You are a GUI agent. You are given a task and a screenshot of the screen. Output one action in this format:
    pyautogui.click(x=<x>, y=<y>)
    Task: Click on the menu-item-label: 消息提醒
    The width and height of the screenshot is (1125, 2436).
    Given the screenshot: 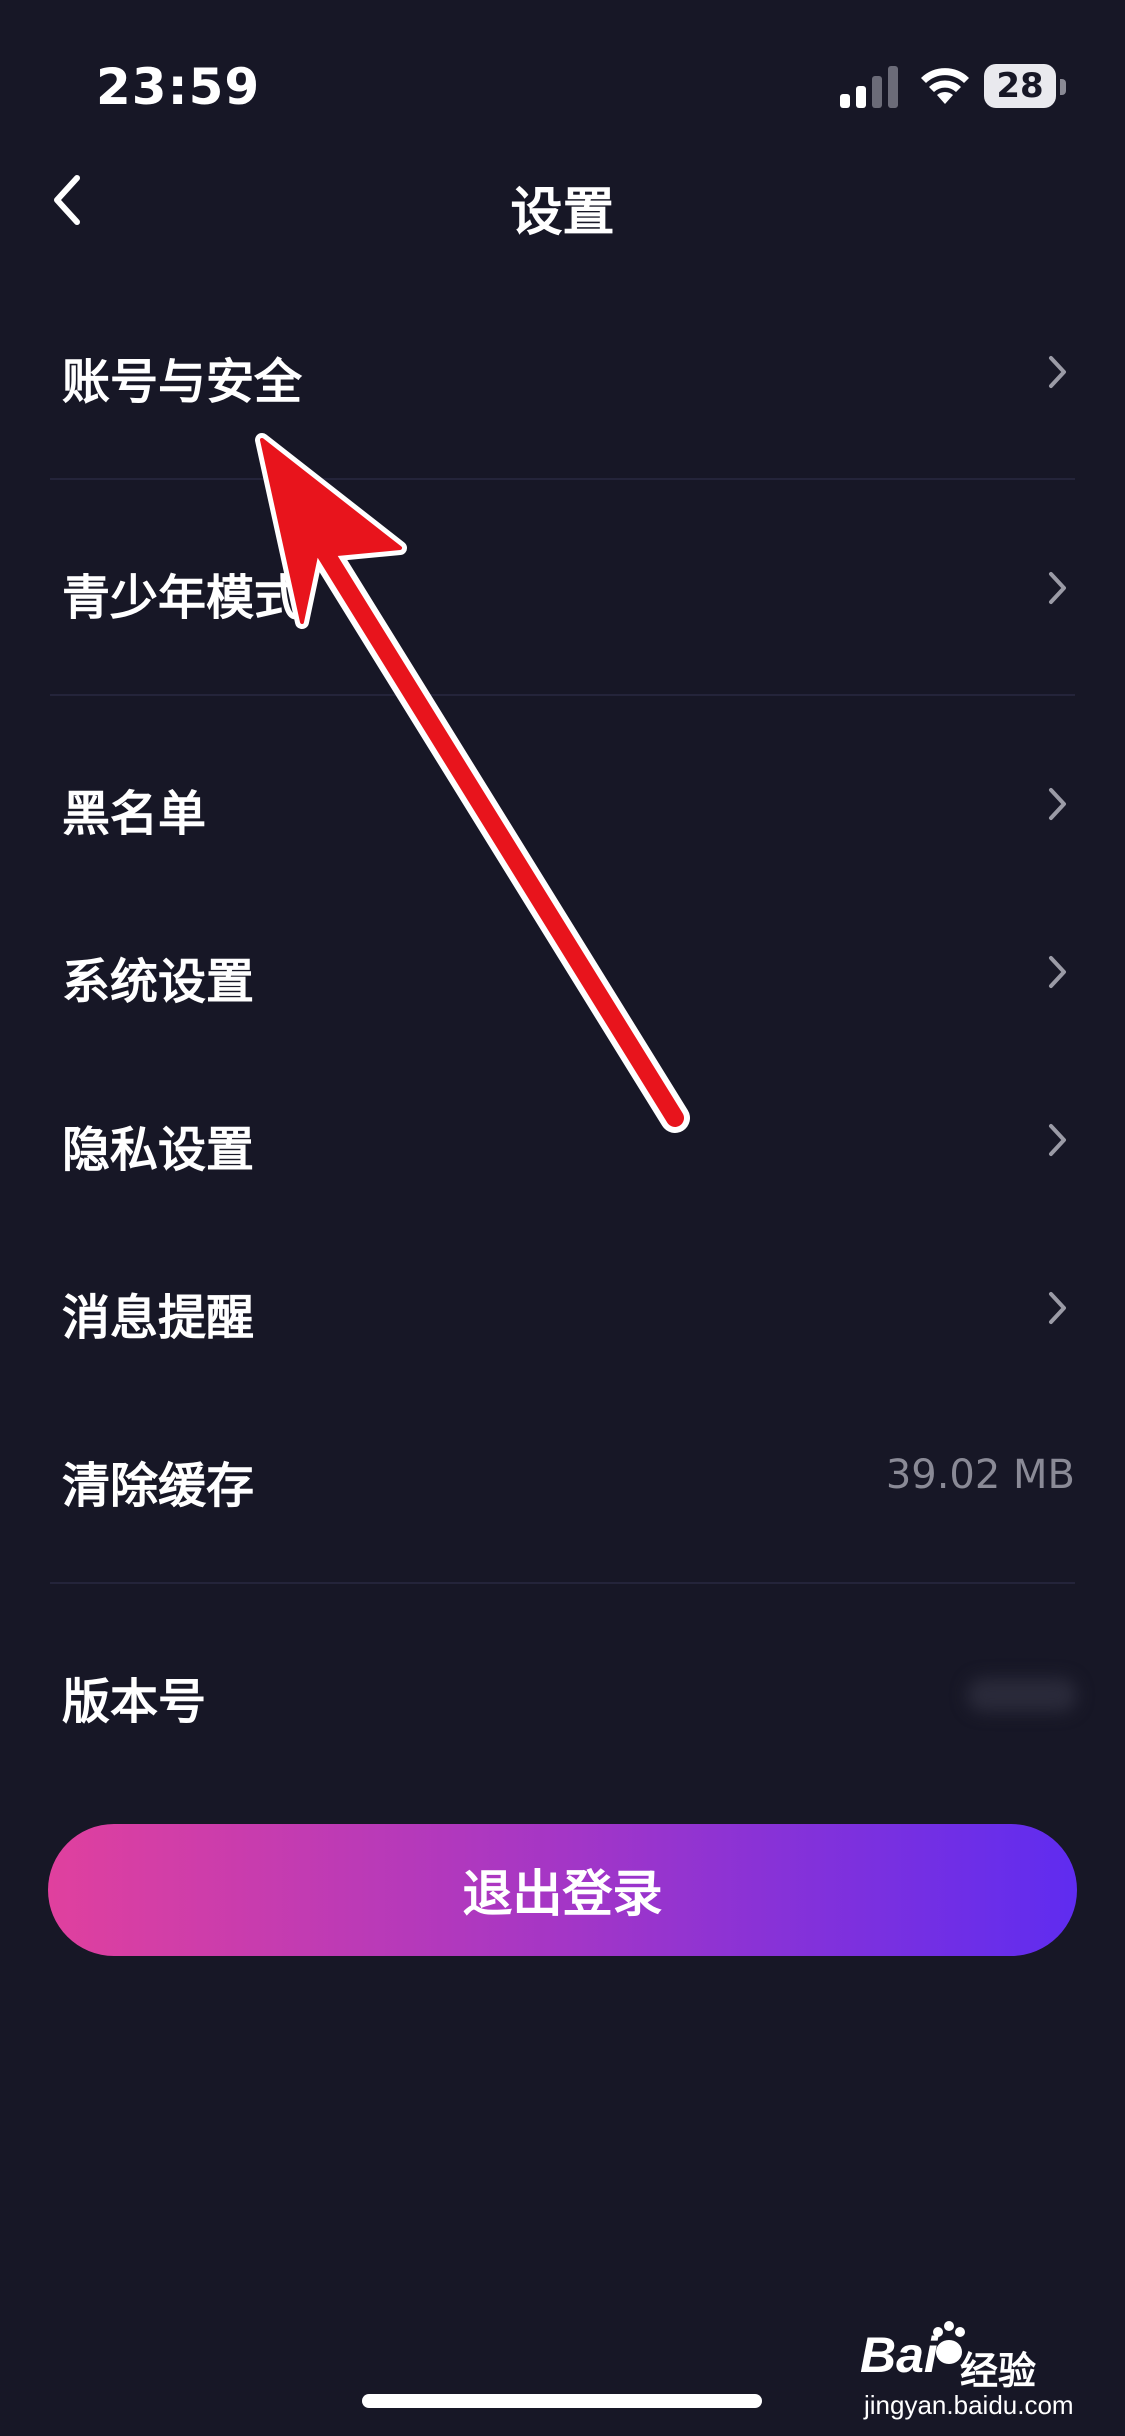 What is the action you would take?
    pyautogui.click(x=158, y=1318)
    